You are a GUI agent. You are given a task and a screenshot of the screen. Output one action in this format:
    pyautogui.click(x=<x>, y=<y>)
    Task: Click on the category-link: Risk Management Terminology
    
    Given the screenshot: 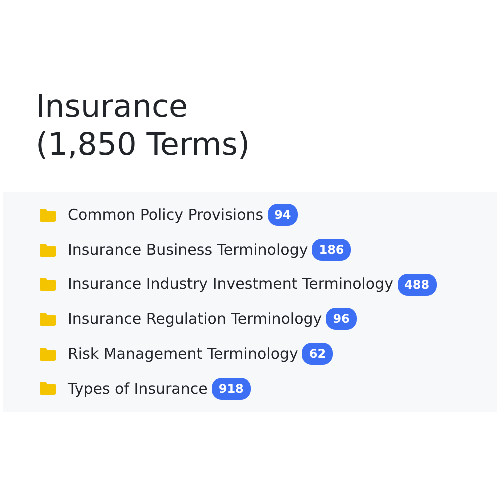 What is the action you would take?
    pyautogui.click(x=183, y=354)
    